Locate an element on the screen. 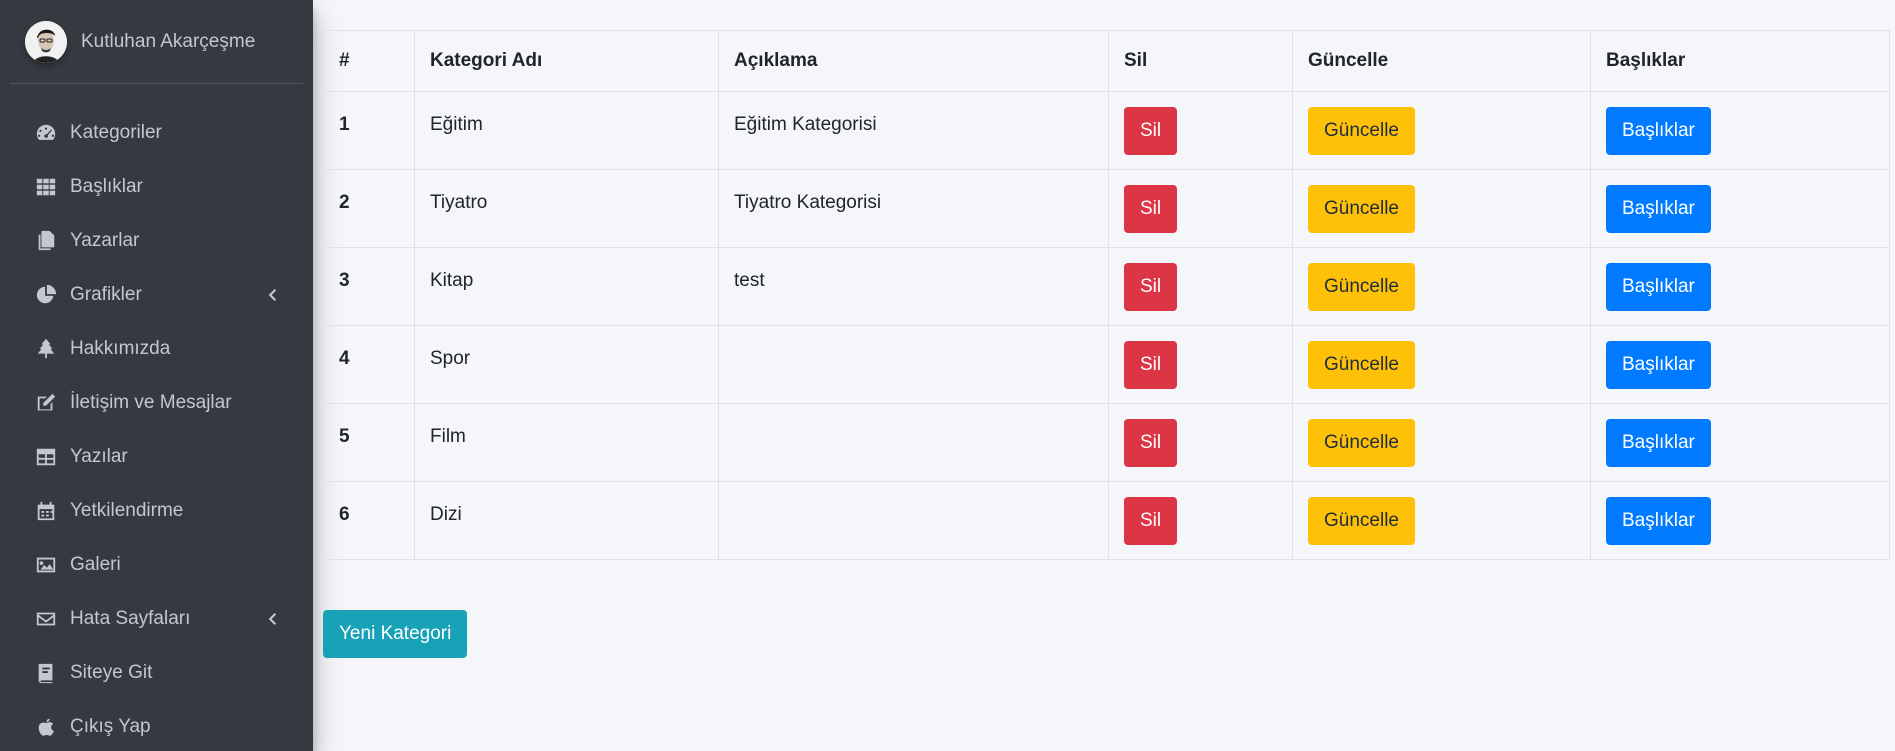  column-header-delete: Sil is located at coordinates (1200, 61).